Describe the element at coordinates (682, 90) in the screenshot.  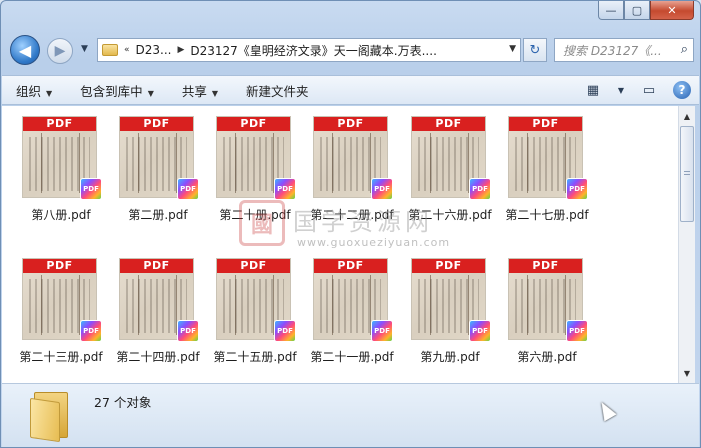
I see `help-icon: ?` at that location.